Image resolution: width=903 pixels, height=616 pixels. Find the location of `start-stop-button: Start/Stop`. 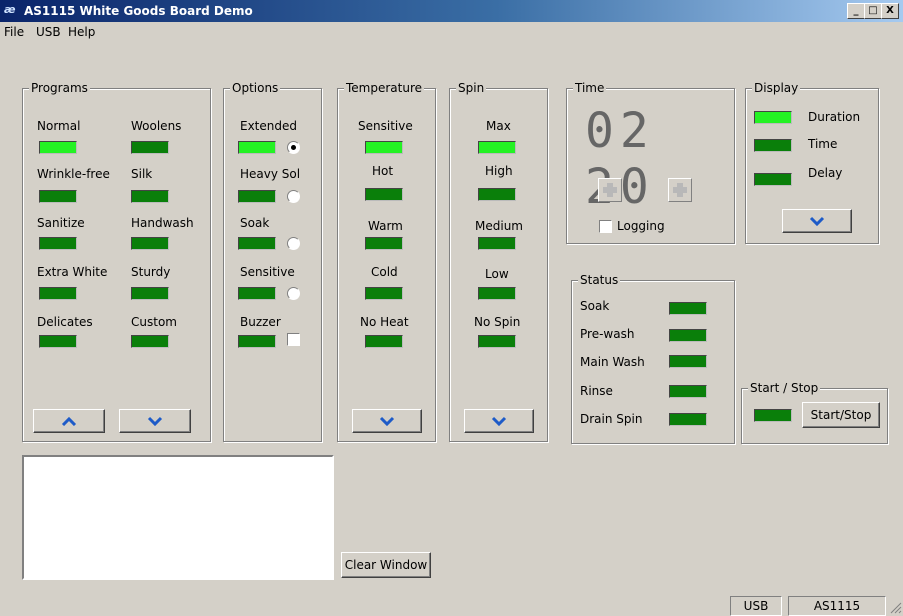

start-stop-button: Start/Stop is located at coordinates (841, 415).